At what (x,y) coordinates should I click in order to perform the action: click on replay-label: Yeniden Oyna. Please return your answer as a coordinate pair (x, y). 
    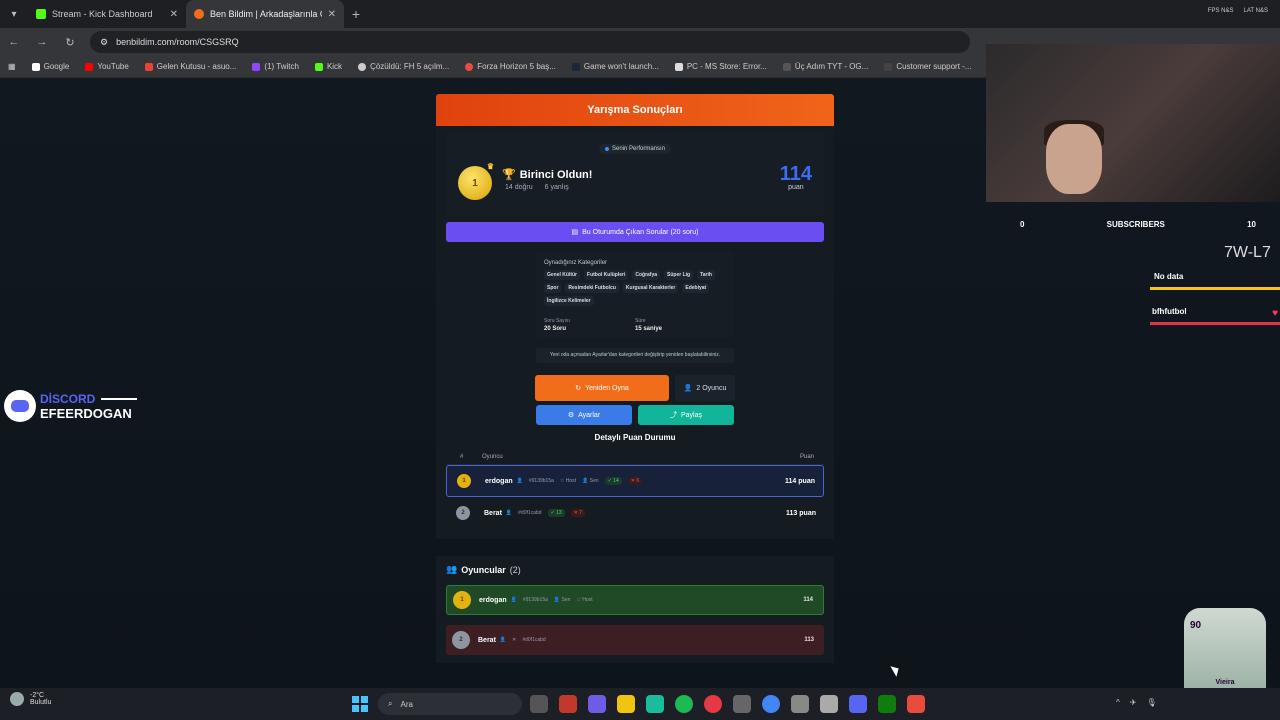
    Looking at the image, I should click on (607, 388).